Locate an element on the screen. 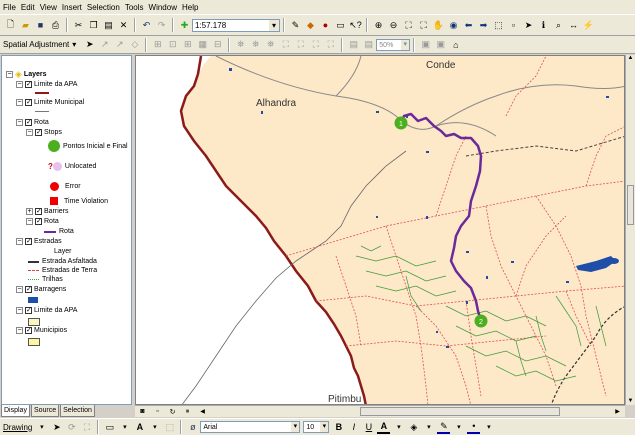 Image resolution: width=635 pixels, height=435 pixels. new-text-icon: A is located at coordinates (139, 427).